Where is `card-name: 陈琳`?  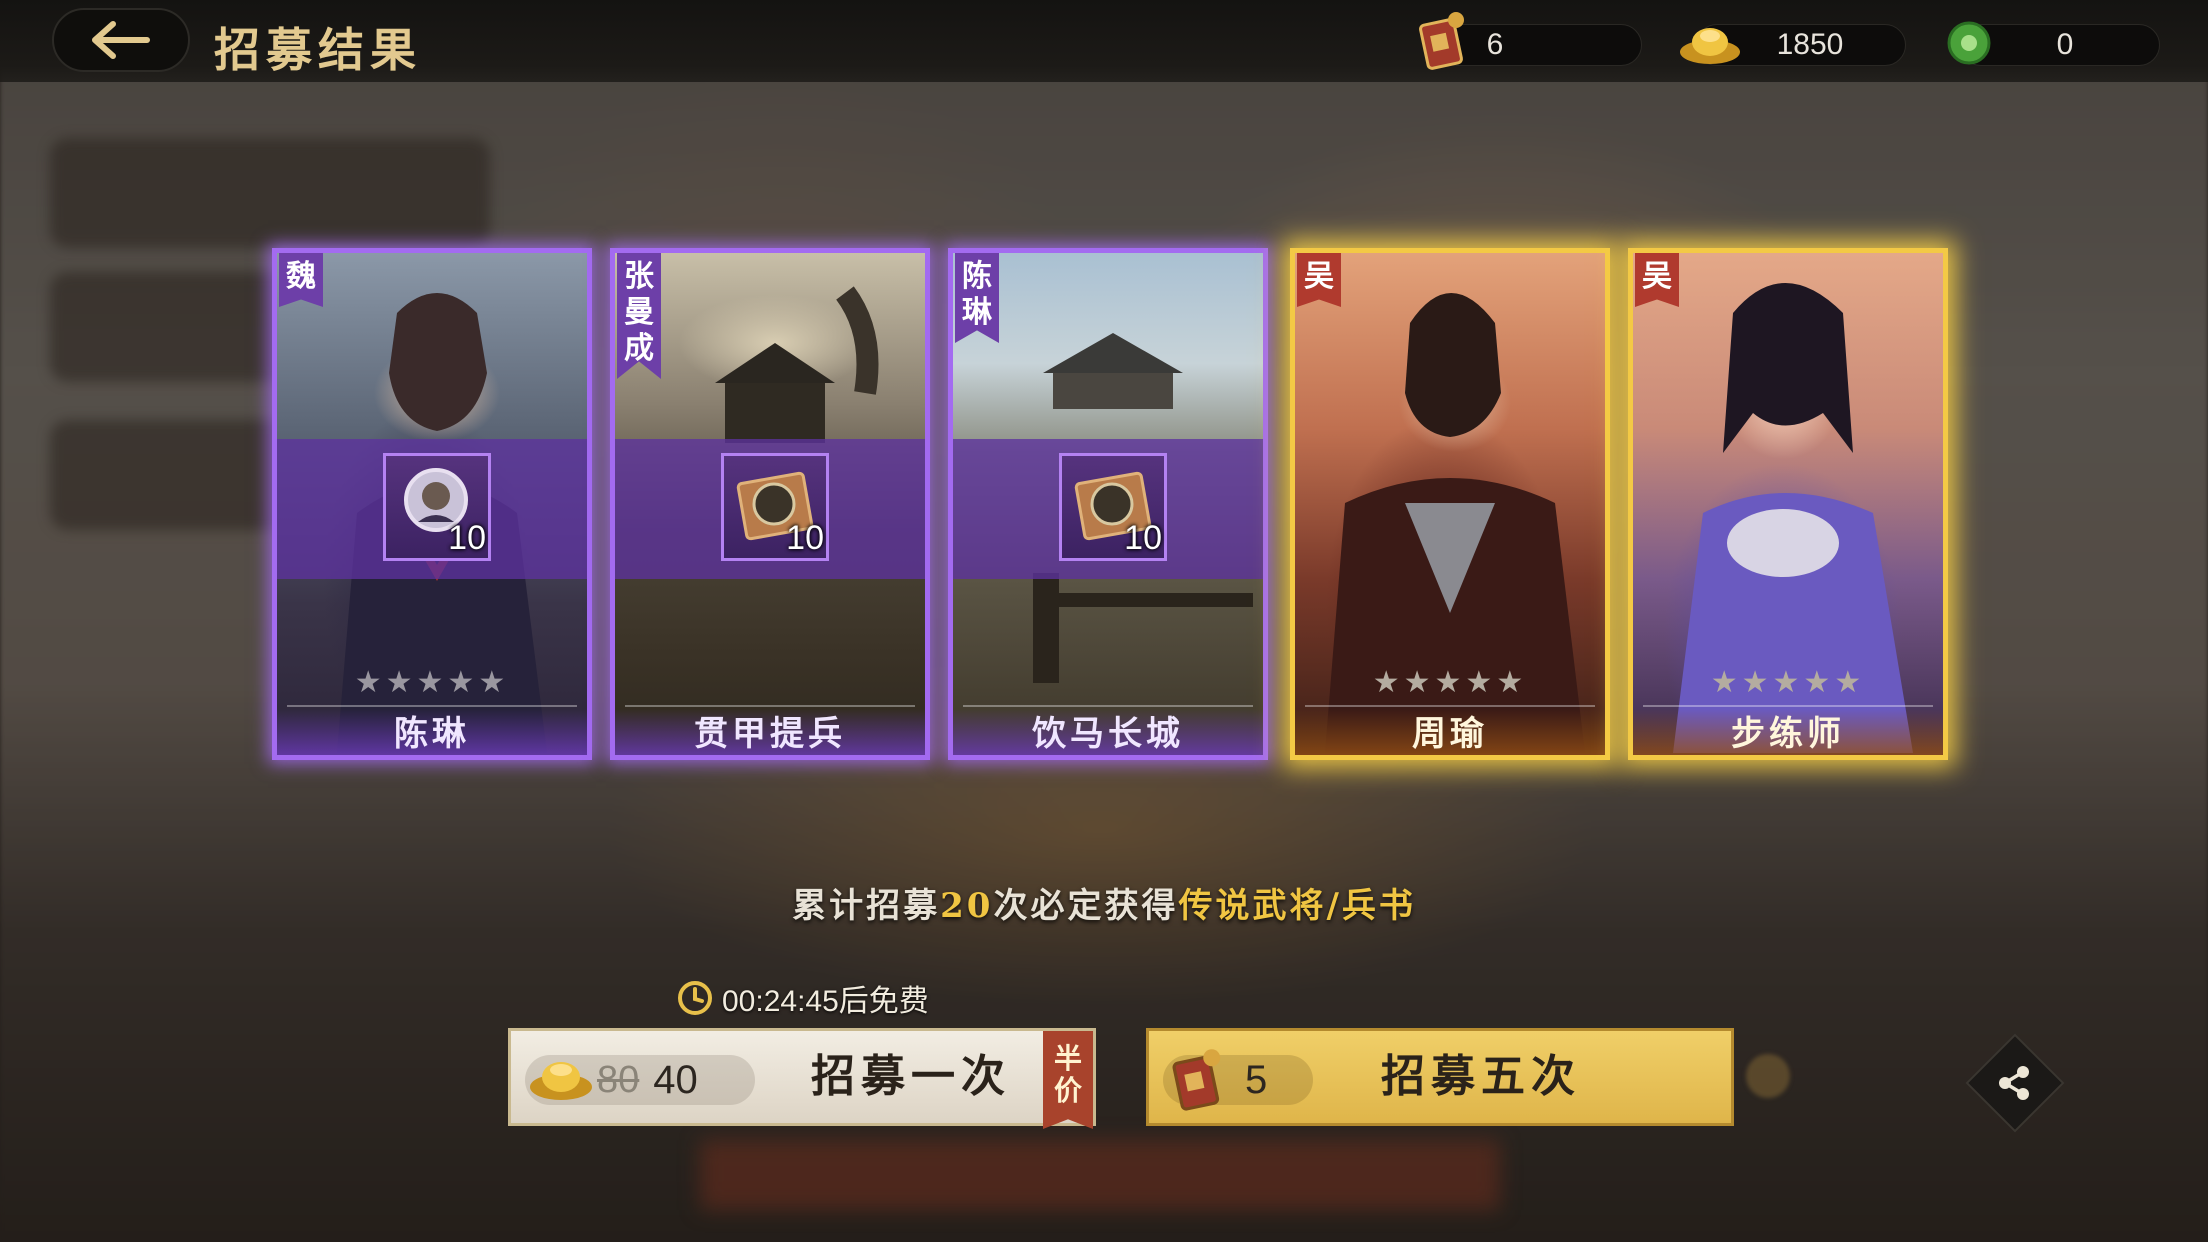 card-name: 陈琳 is located at coordinates (432, 732).